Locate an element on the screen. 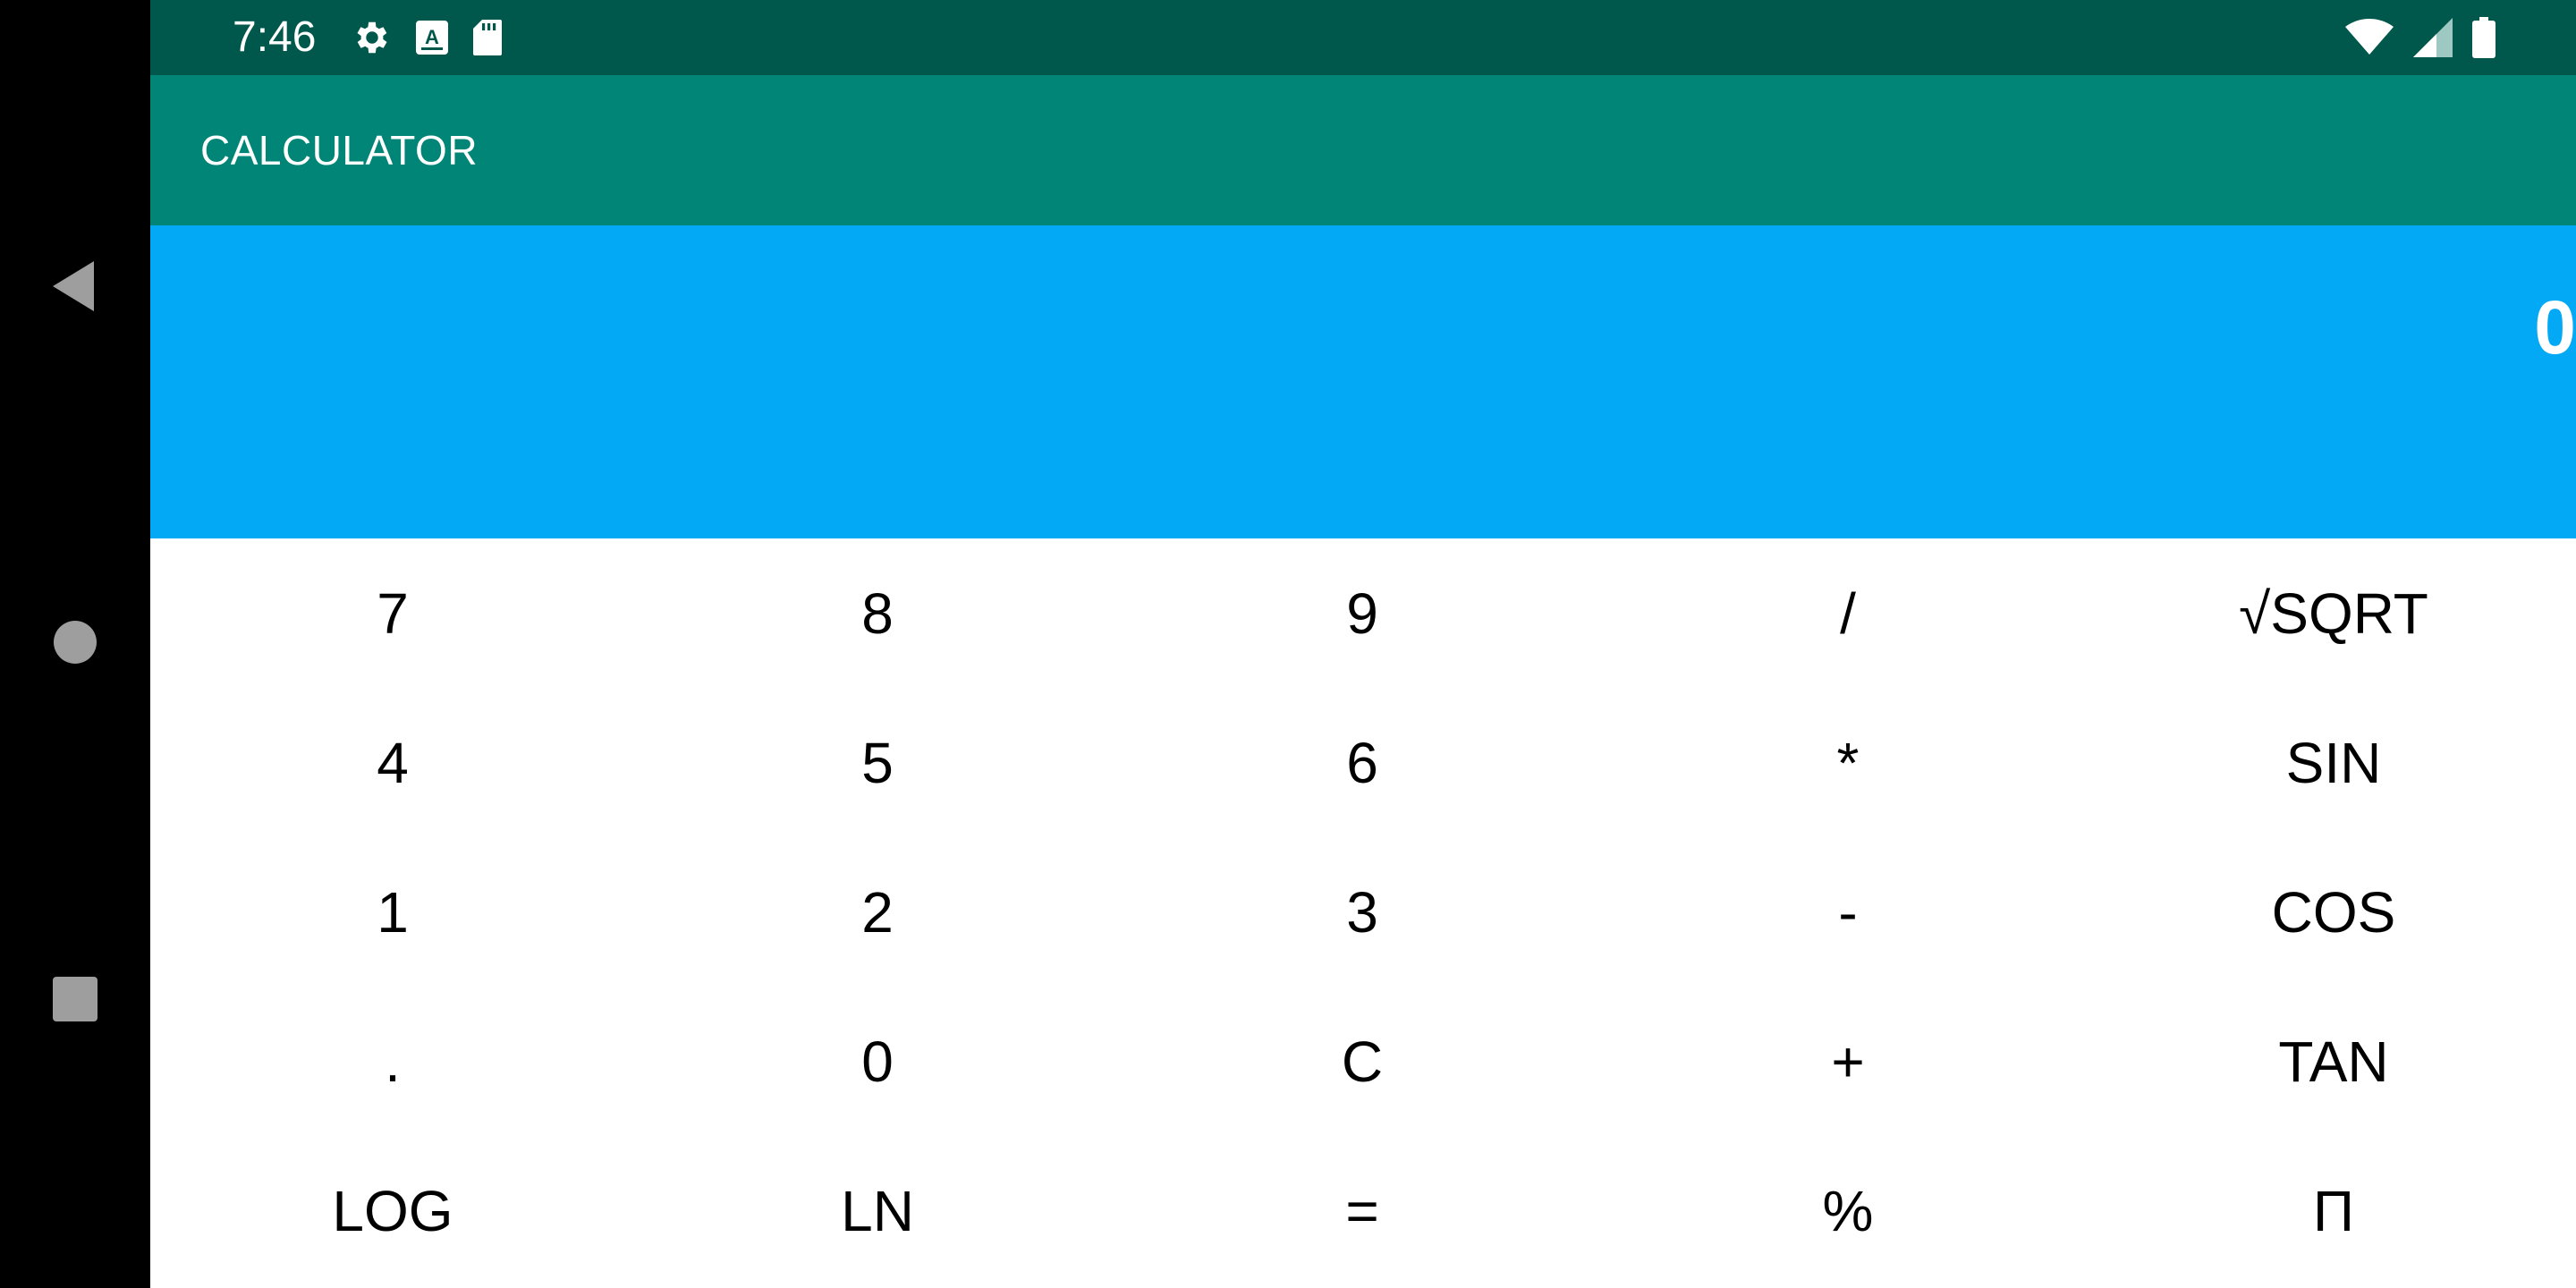 The height and width of the screenshot is (1288, 2576). key-9: 9 is located at coordinates (1362, 613).